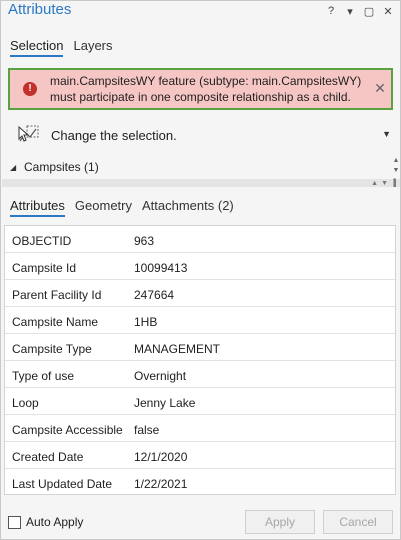  What do you see at coordinates (103, 207) in the screenshot?
I see `tab-geometry: Geometry` at bounding box center [103, 207].